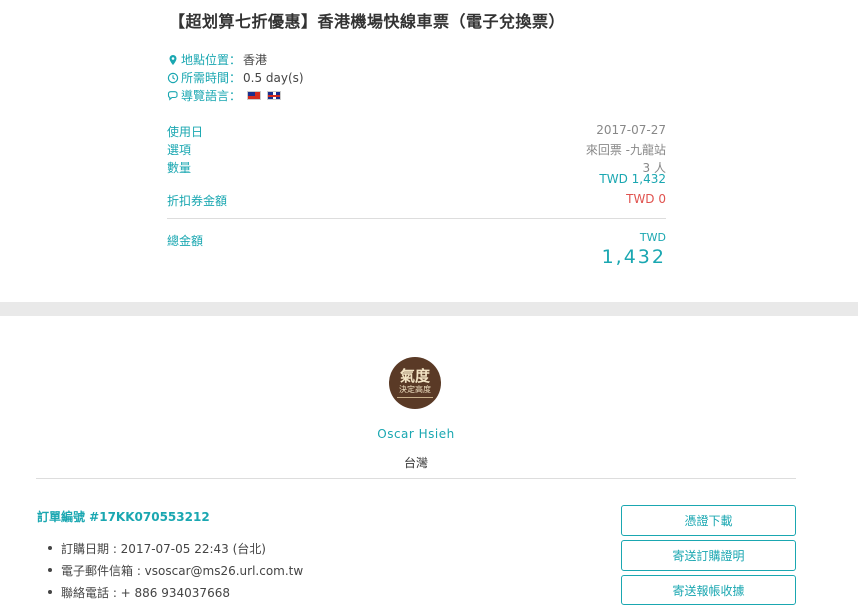 The image size is (858, 605). What do you see at coordinates (646, 199) in the screenshot?
I see `discount-value: TWD 0` at bounding box center [646, 199].